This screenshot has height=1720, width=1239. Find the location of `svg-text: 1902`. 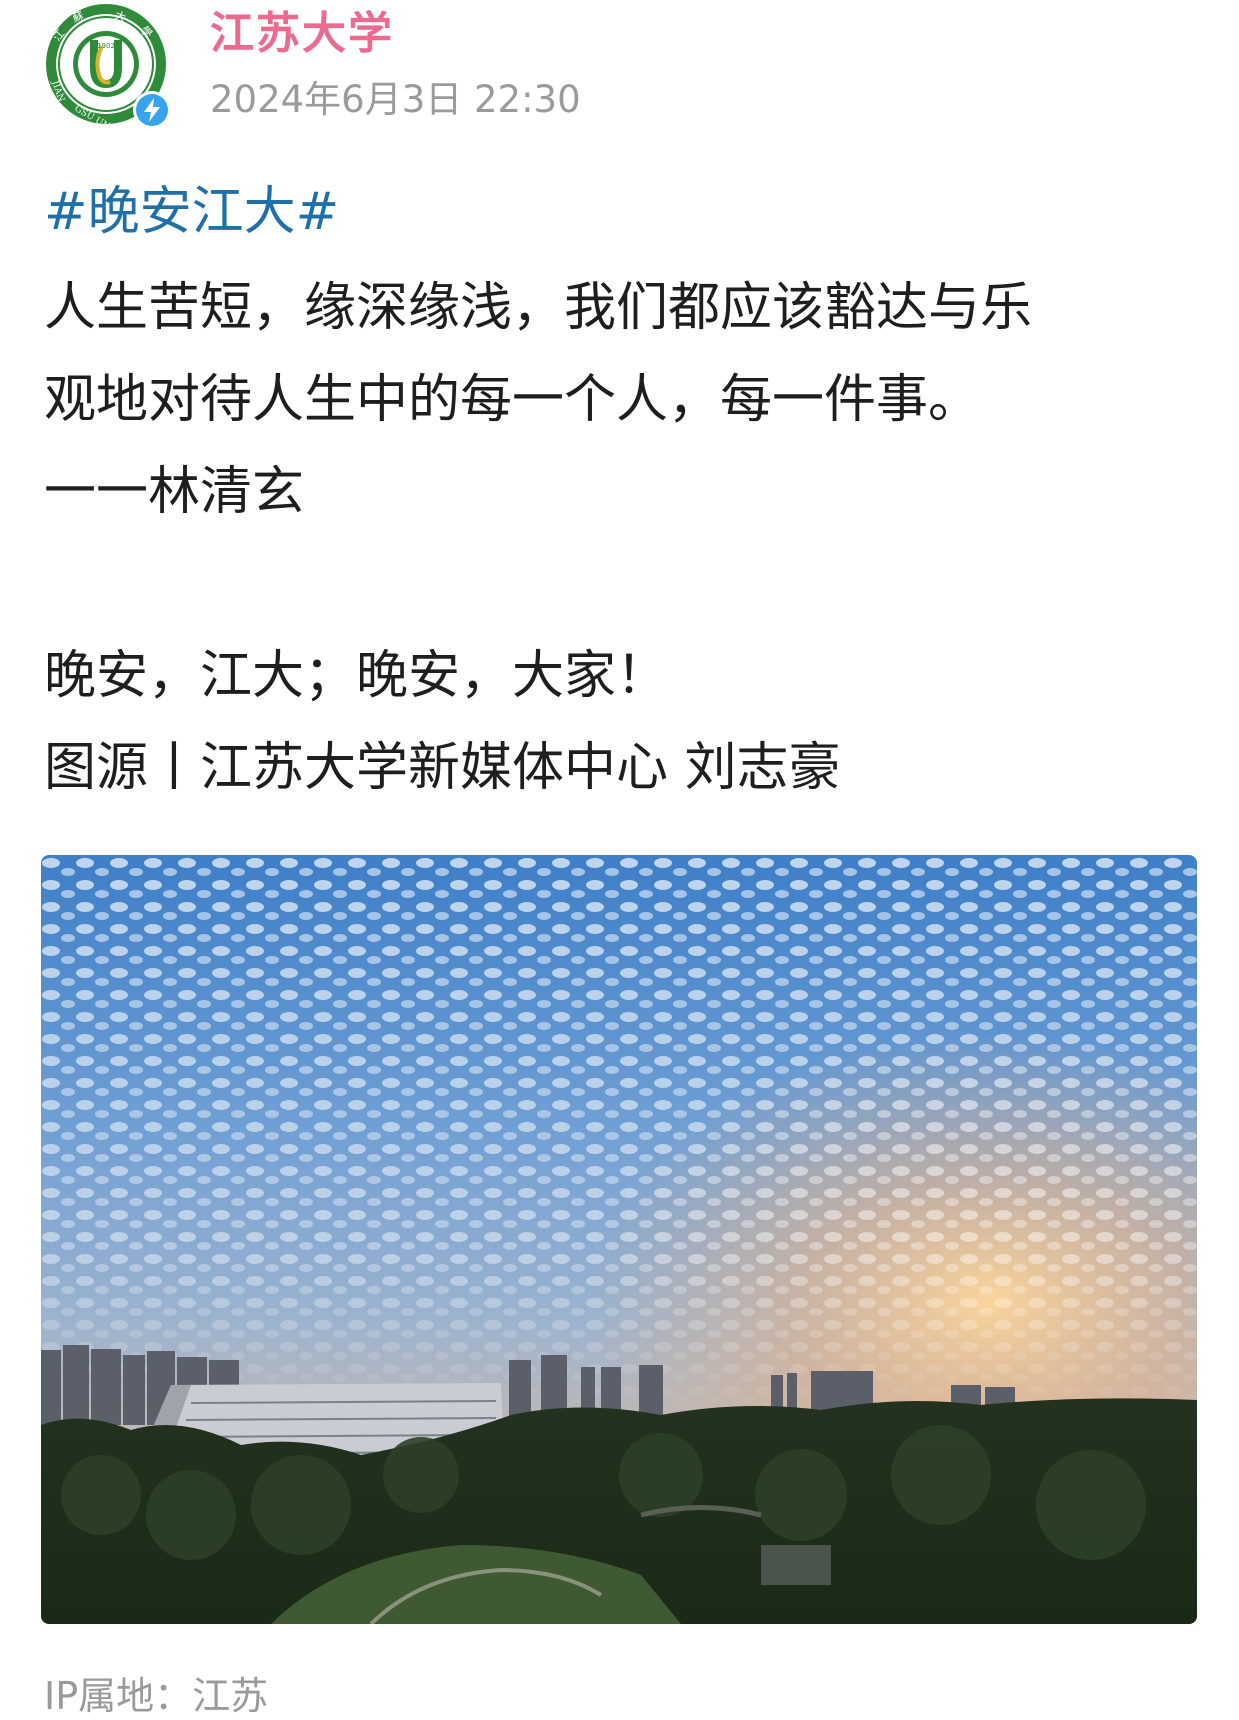

svg-text: 1902 is located at coordinates (106, 46).